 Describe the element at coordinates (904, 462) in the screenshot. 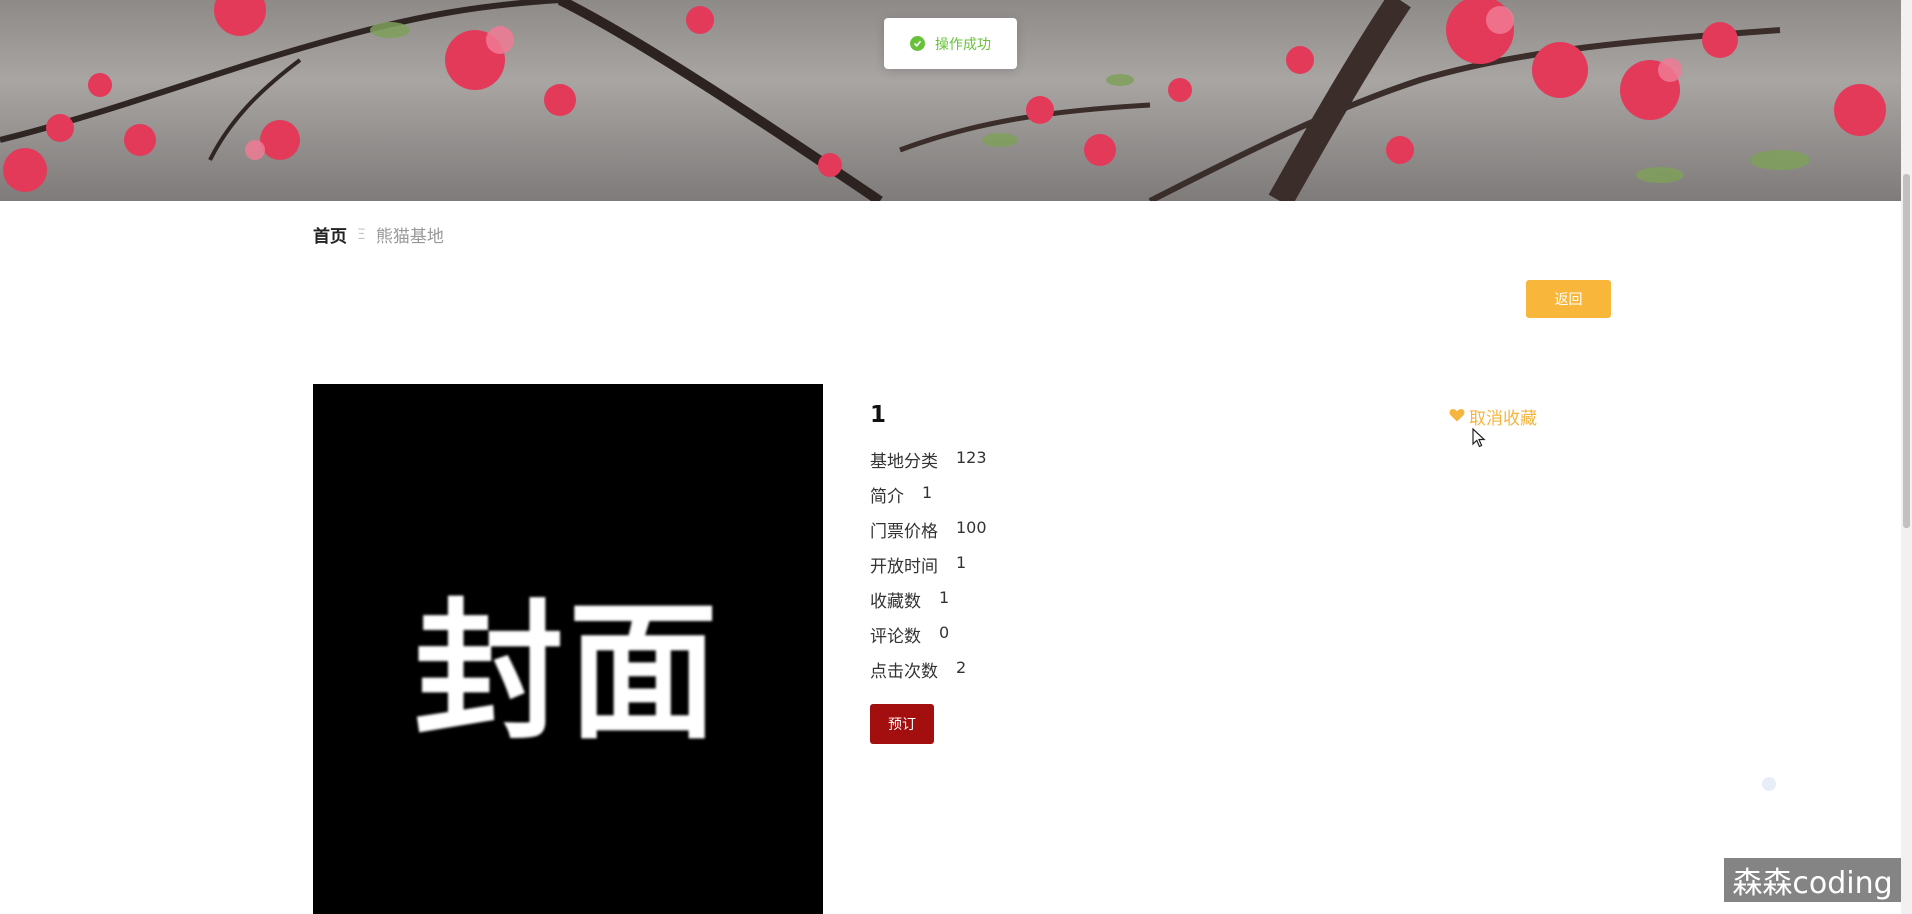

I see `detail-label: 基地分类` at that location.